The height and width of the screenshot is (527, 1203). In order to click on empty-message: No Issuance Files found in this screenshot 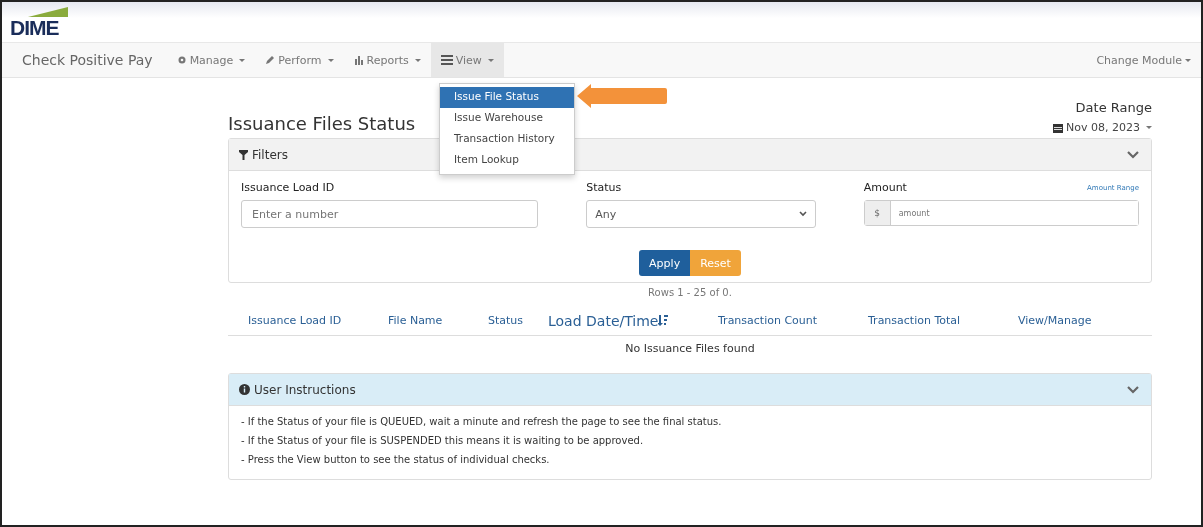, I will do `click(690, 348)`.